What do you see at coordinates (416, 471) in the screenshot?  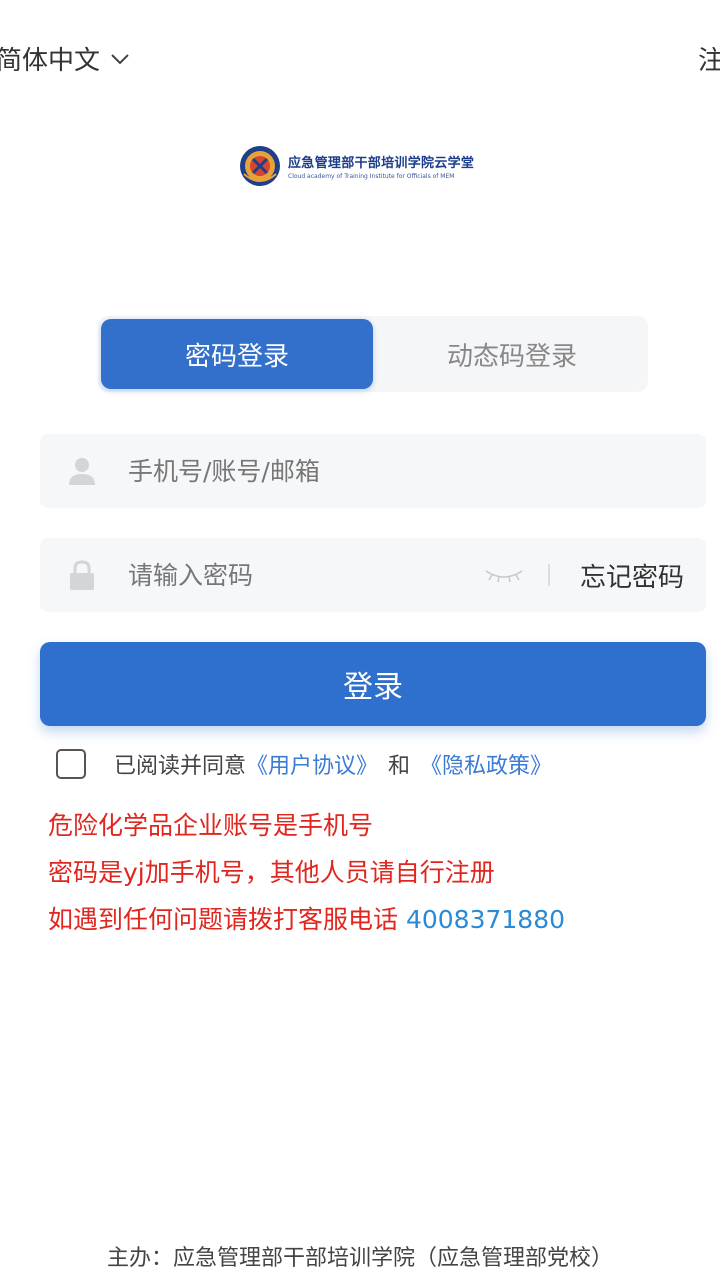 I see `account-input` at bounding box center [416, 471].